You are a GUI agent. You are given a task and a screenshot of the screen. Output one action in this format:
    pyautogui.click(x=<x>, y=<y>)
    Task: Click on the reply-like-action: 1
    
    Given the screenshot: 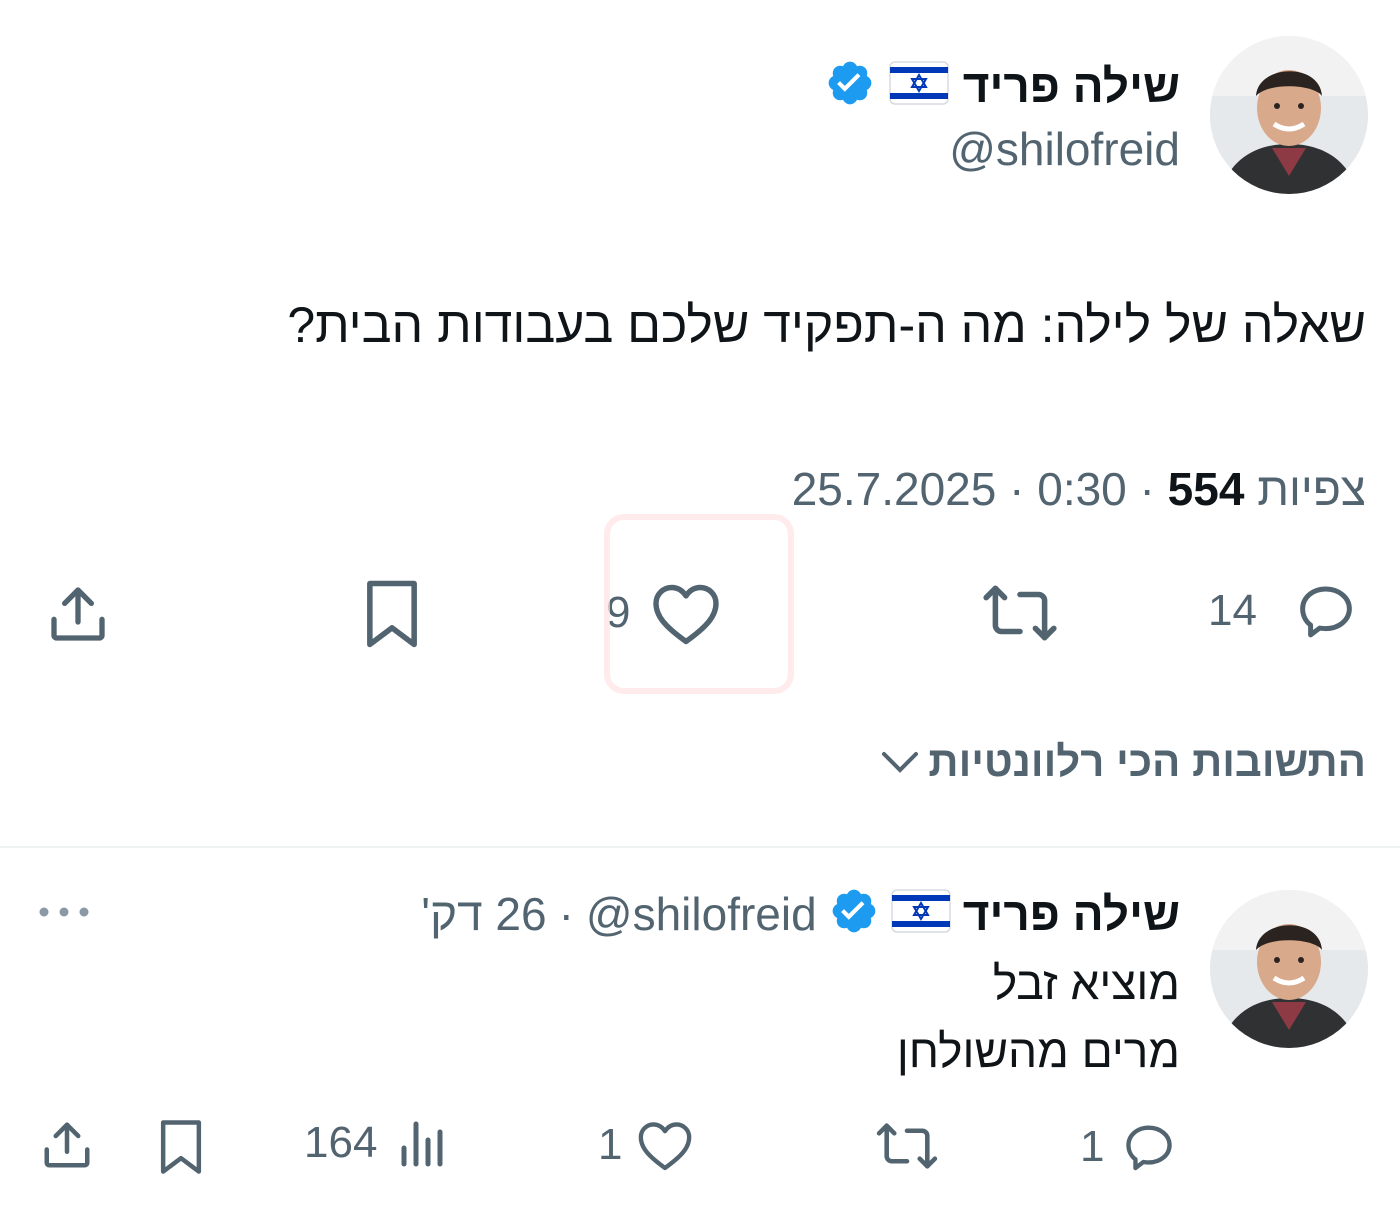 What is the action you would take?
    pyautogui.click(x=646, y=1145)
    